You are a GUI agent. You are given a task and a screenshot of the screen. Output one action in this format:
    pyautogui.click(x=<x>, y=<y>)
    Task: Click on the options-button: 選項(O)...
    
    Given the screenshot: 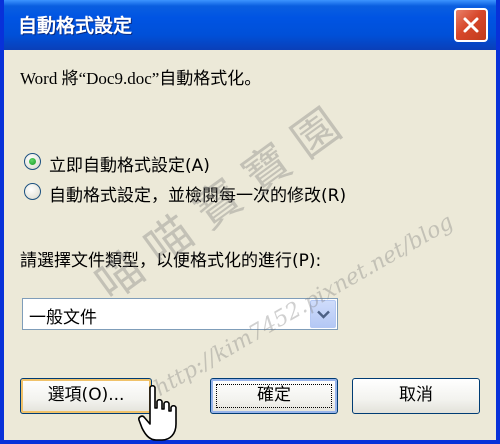 What is the action you would take?
    pyautogui.click(x=86, y=396)
    